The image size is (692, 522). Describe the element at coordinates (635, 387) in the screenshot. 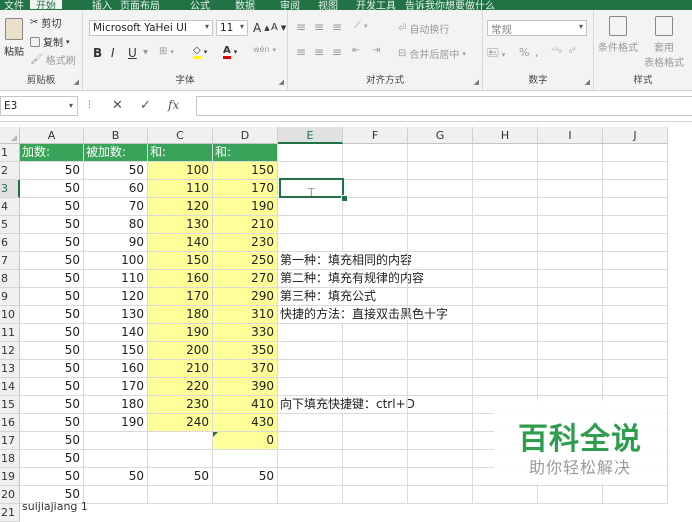

I see `cell-j14` at that location.